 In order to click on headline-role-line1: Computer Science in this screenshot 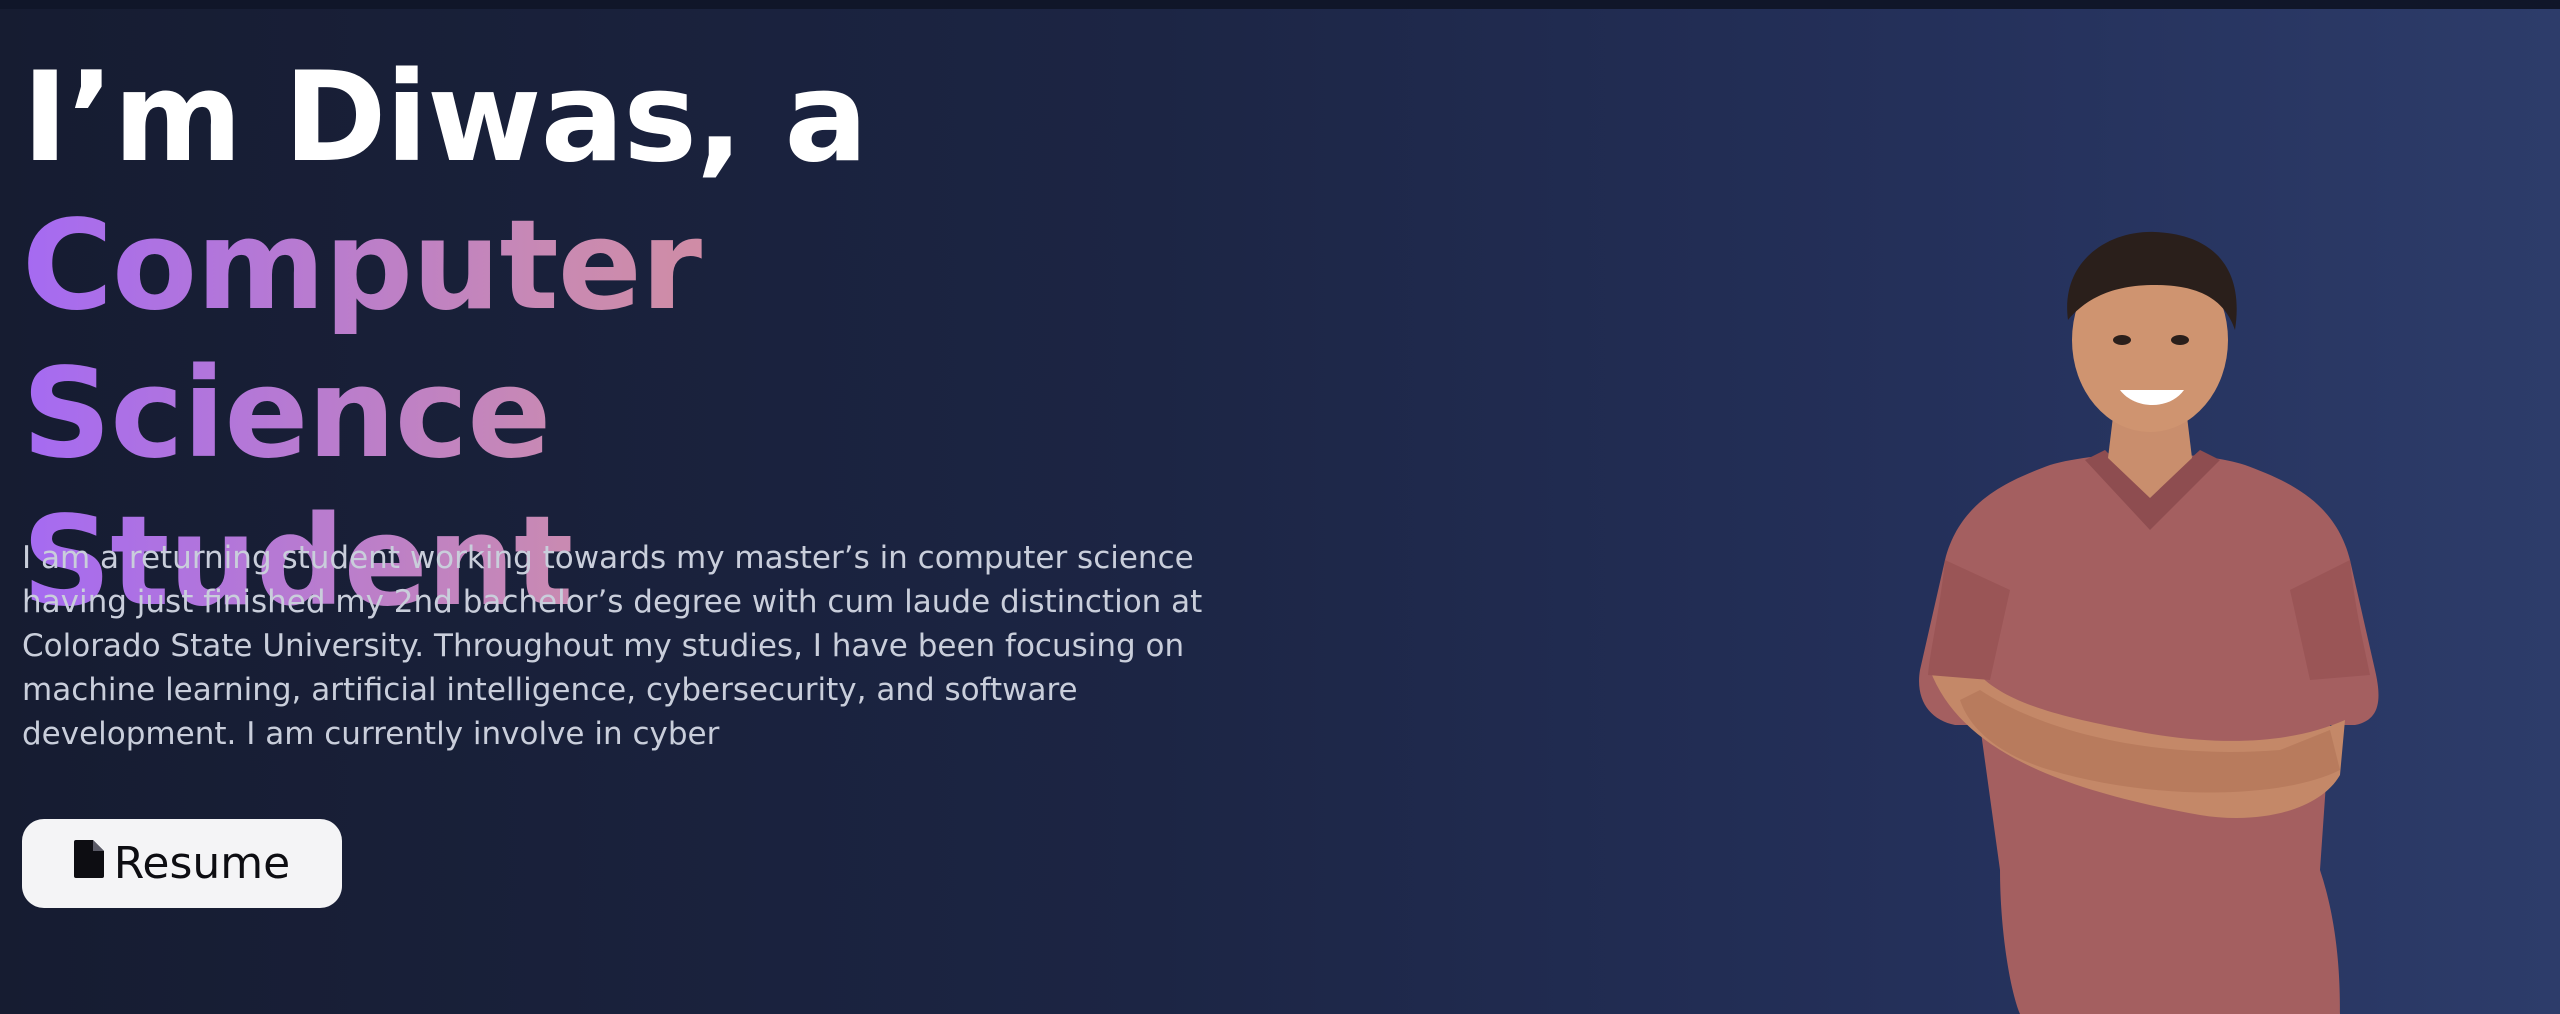, I will do `click(622, 340)`.